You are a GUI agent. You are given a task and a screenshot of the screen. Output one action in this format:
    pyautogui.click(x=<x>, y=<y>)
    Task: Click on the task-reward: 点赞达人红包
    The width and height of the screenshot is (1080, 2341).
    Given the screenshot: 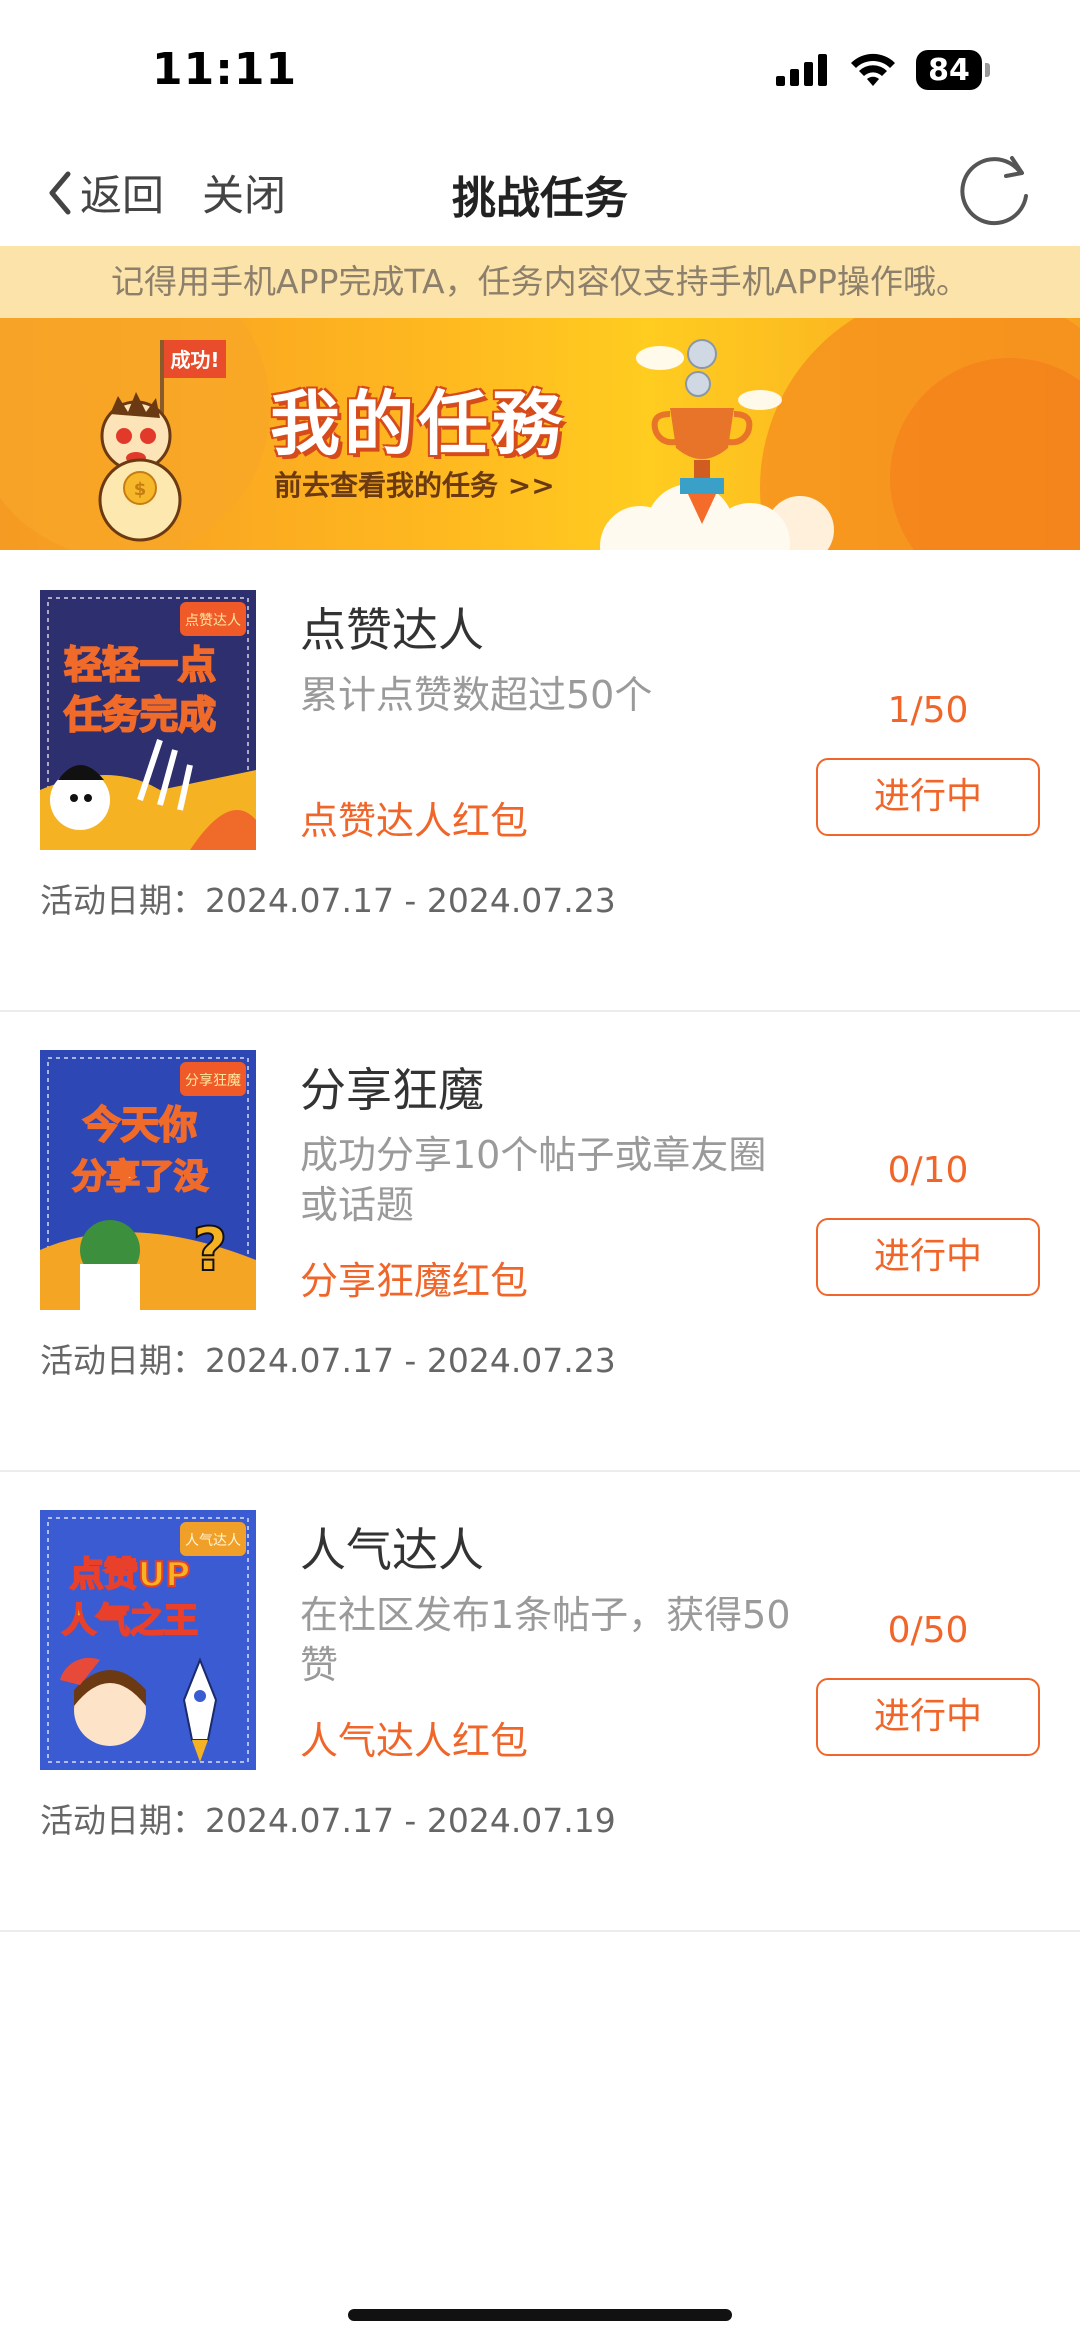 What is the action you would take?
    pyautogui.click(x=414, y=821)
    